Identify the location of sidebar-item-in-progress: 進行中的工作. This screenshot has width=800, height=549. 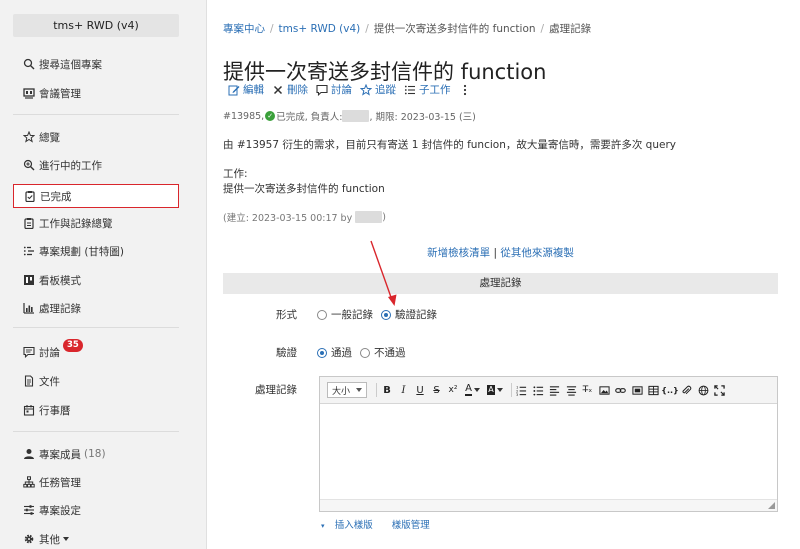
(96, 165).